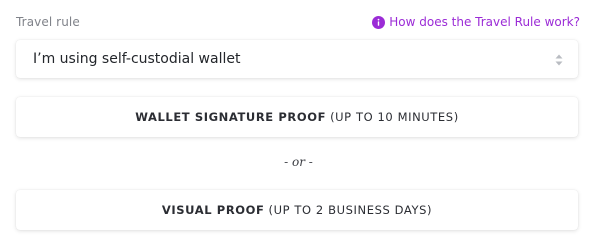 This screenshot has height=247, width=597. Describe the element at coordinates (297, 59) in the screenshot. I see `wallet-type-select: I’m using self-custodial wallet` at that location.